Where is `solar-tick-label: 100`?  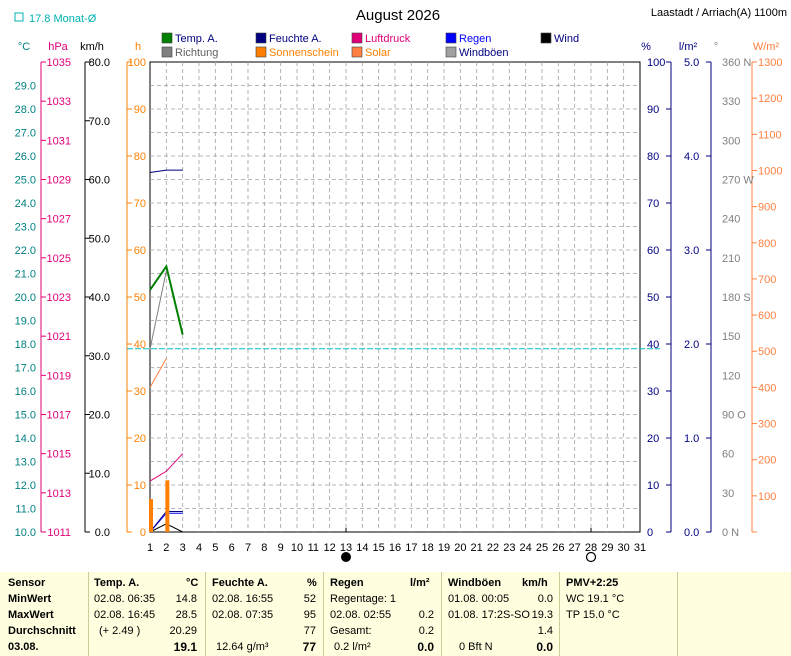
solar-tick-label: 100 is located at coordinates (767, 497).